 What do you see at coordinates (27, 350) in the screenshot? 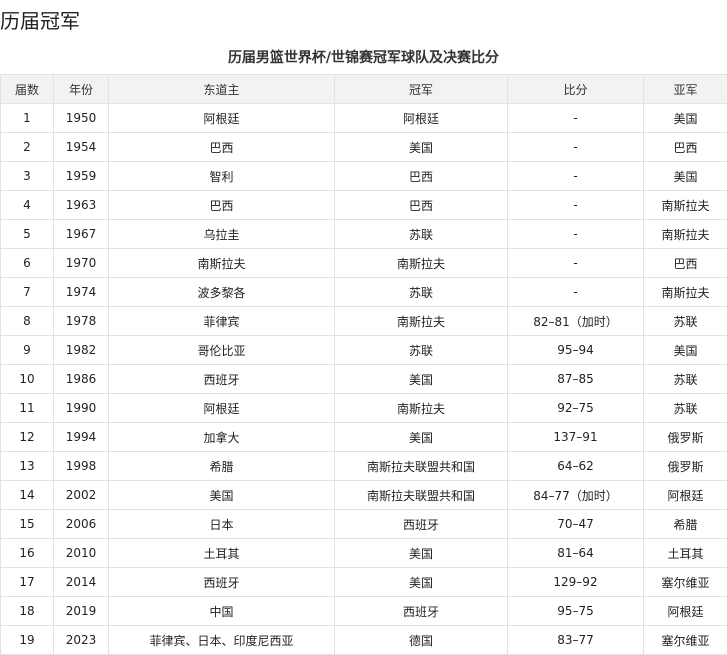
I see `edition-cell: 9` at bounding box center [27, 350].